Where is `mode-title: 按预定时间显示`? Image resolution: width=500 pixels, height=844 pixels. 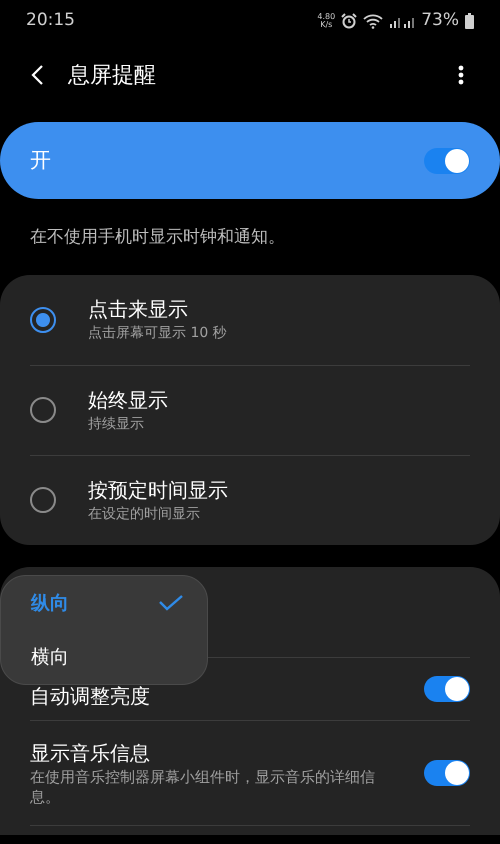 mode-title: 按预定时间显示 is located at coordinates (158, 490).